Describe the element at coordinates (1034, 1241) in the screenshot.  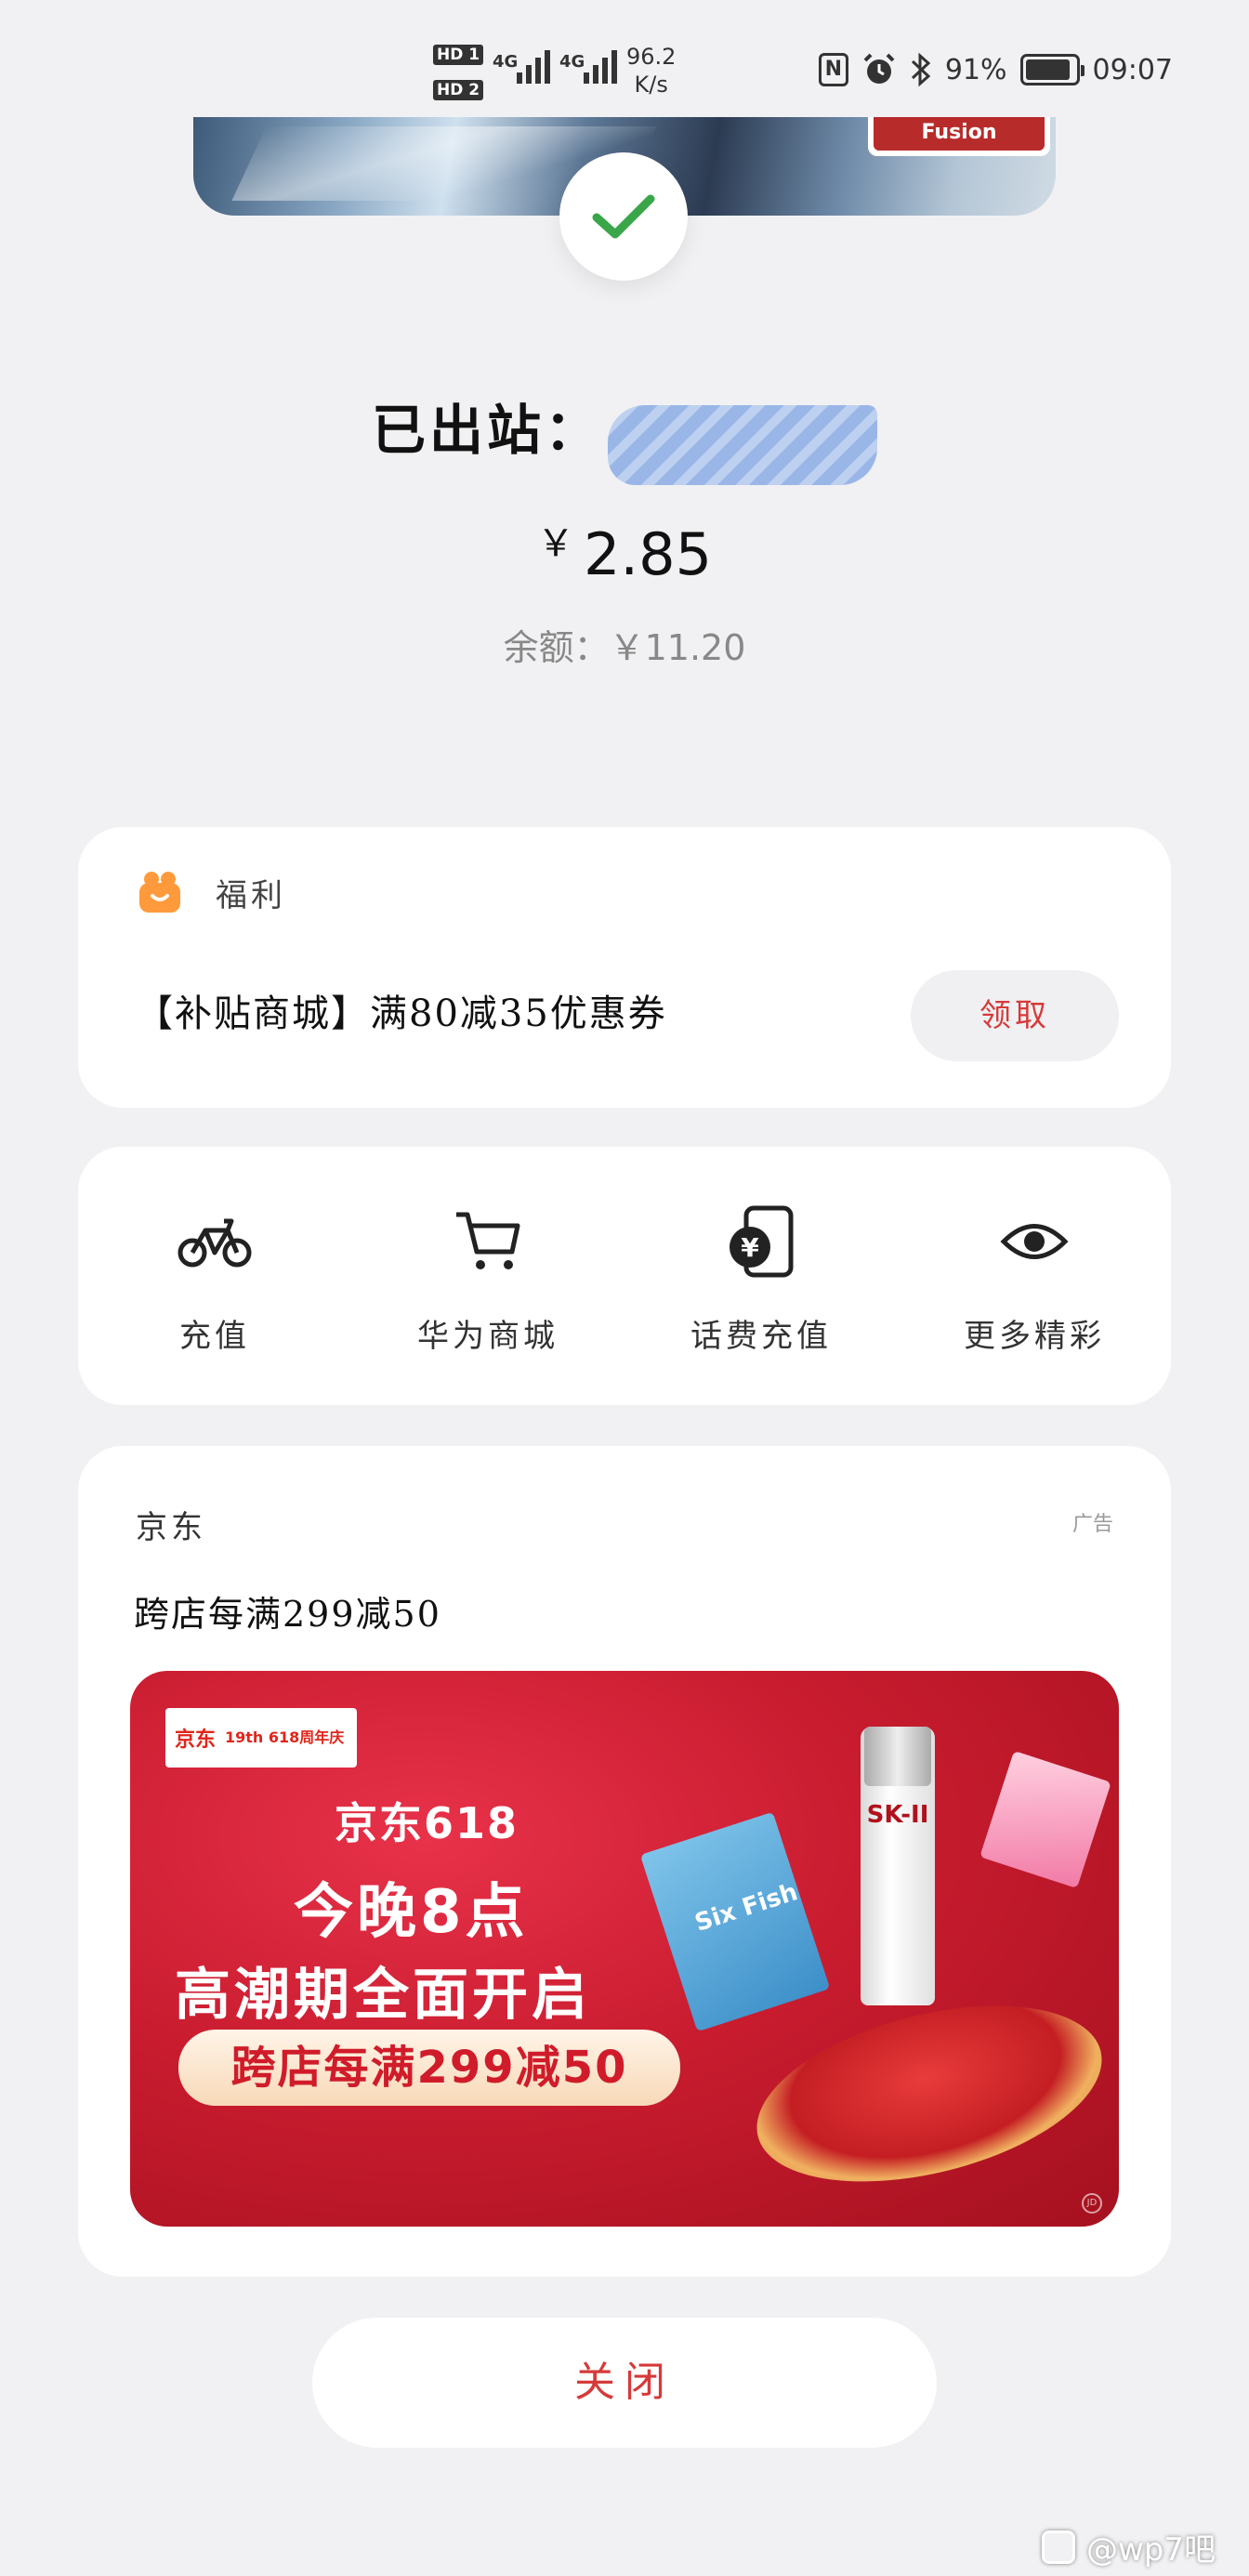
I see `eye-icon` at that location.